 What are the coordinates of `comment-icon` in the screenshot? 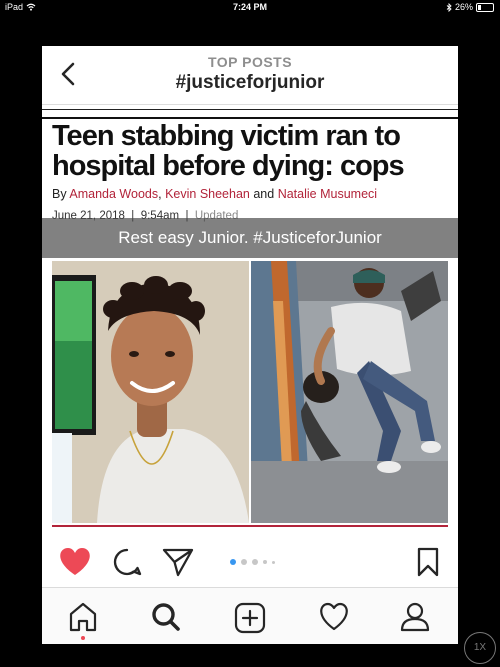 It's located at (127, 562).